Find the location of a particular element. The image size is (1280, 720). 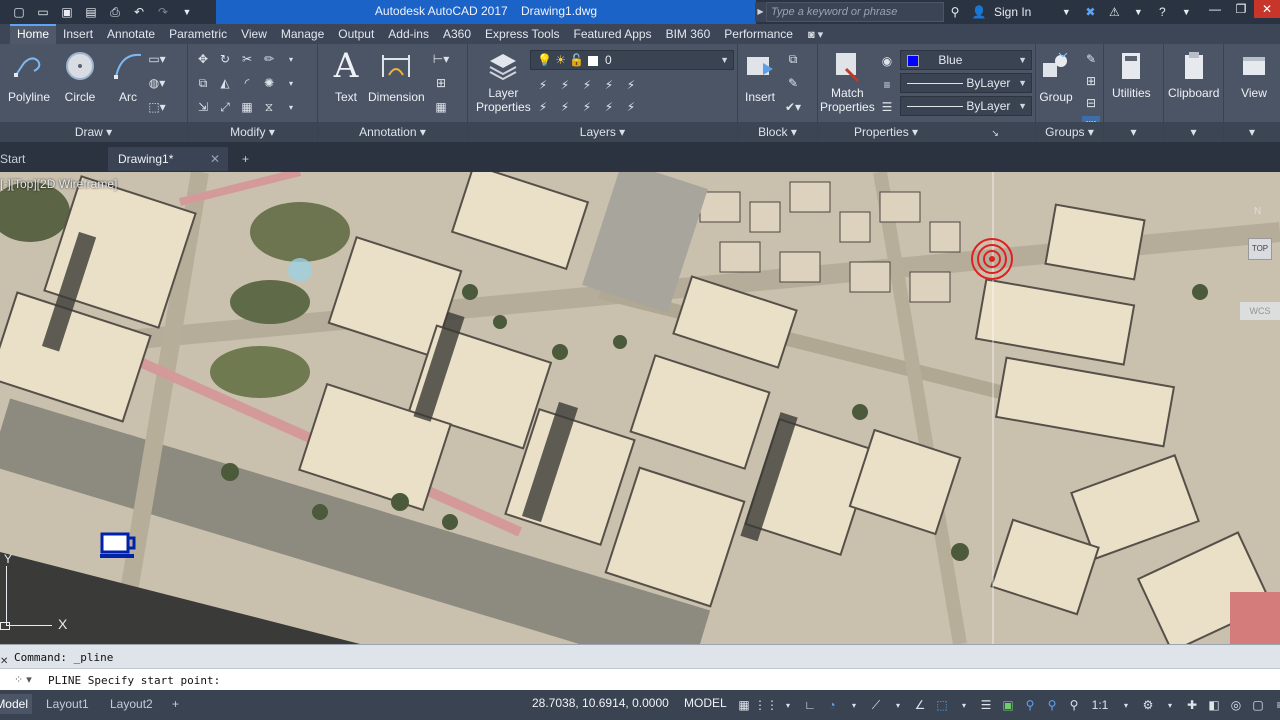

save-icon: ▣ is located at coordinates (67, 12).